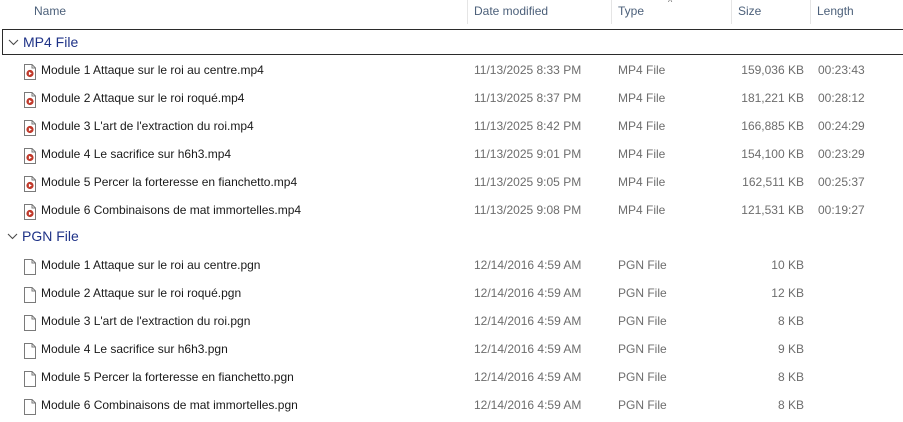 This screenshot has height=422, width=903. What do you see at coordinates (841, 210) in the screenshot?
I see `file-length: 00:19:27` at bounding box center [841, 210].